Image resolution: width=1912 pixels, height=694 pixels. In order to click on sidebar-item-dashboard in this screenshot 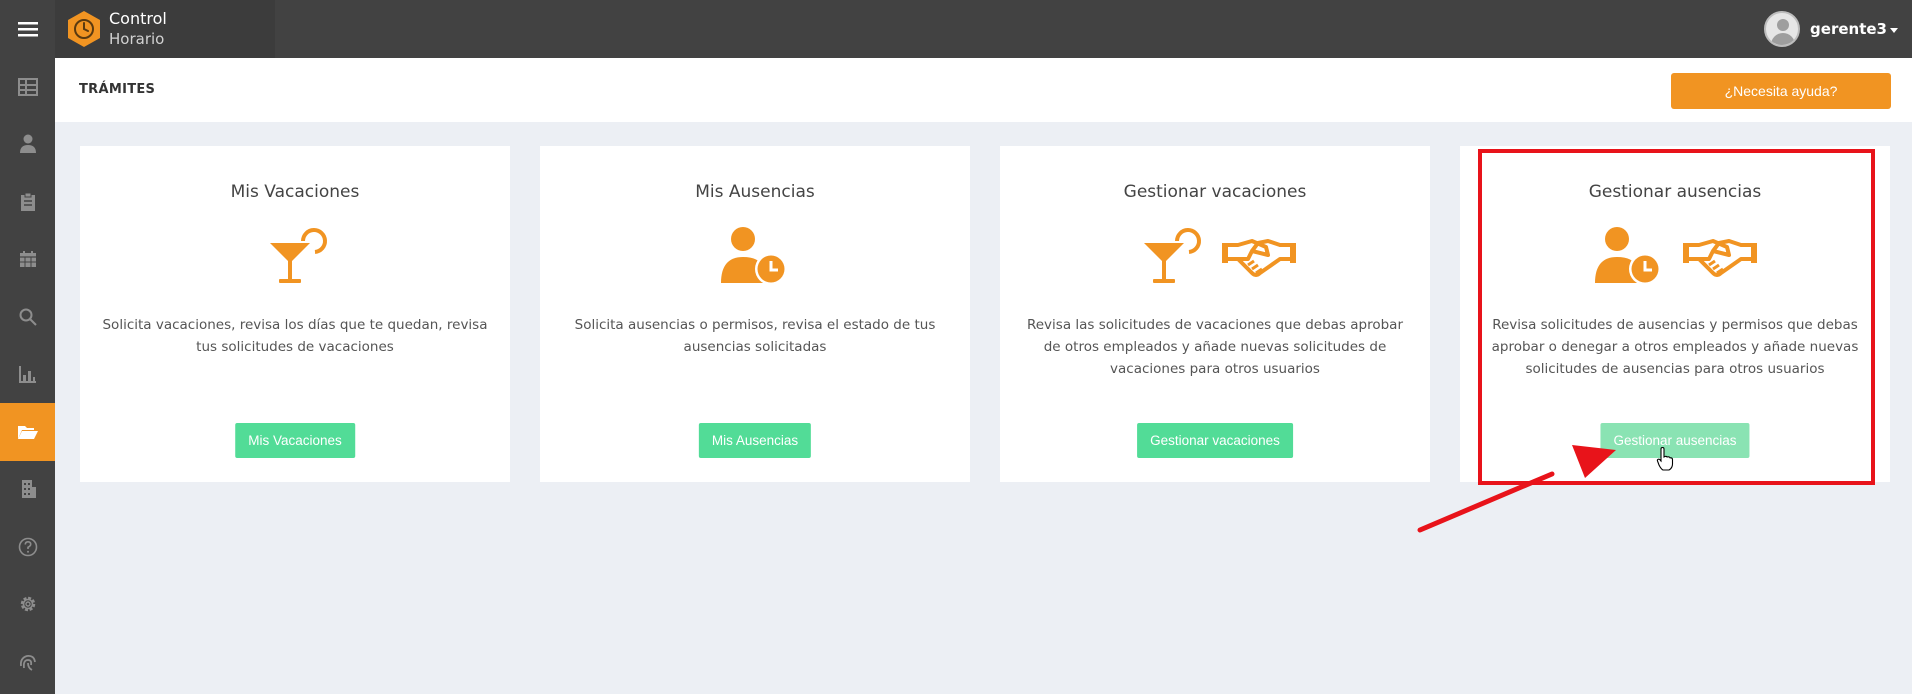, I will do `click(27, 87)`.